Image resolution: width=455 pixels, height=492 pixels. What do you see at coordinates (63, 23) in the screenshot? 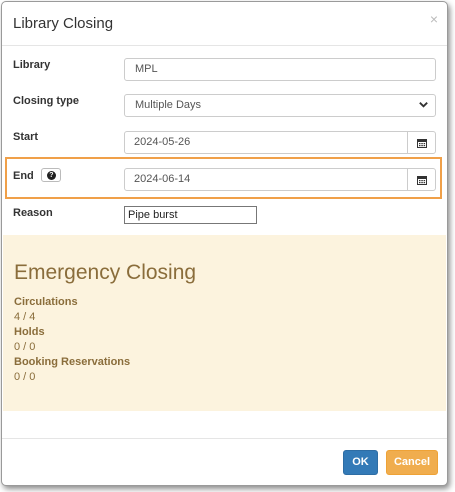
I see `dialog-title: Library Closing` at bounding box center [63, 23].